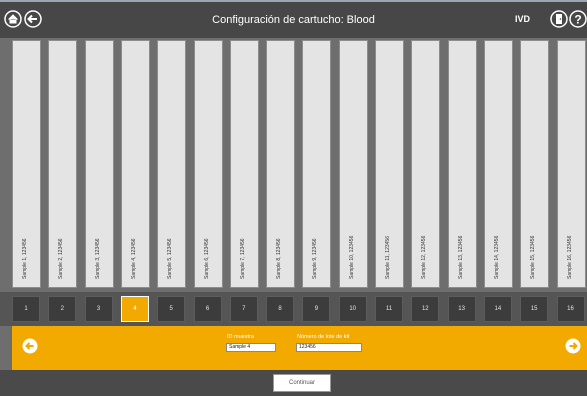  What do you see at coordinates (25, 258) in the screenshot?
I see `sample-slot-label: Sample 1, 123456` at bounding box center [25, 258].